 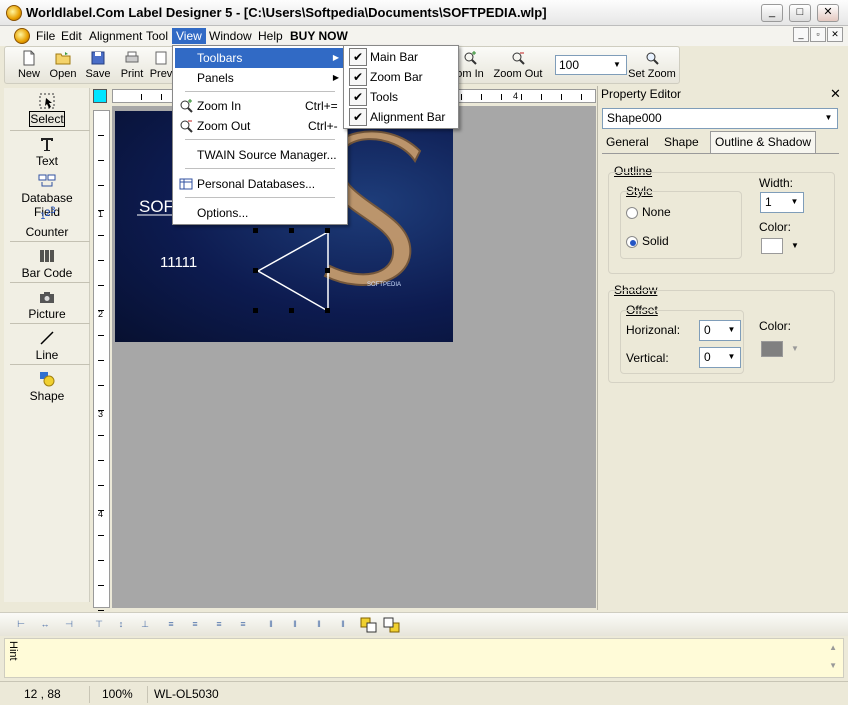 I want to click on space-decrease-icon: ≡, so click(x=243, y=625).